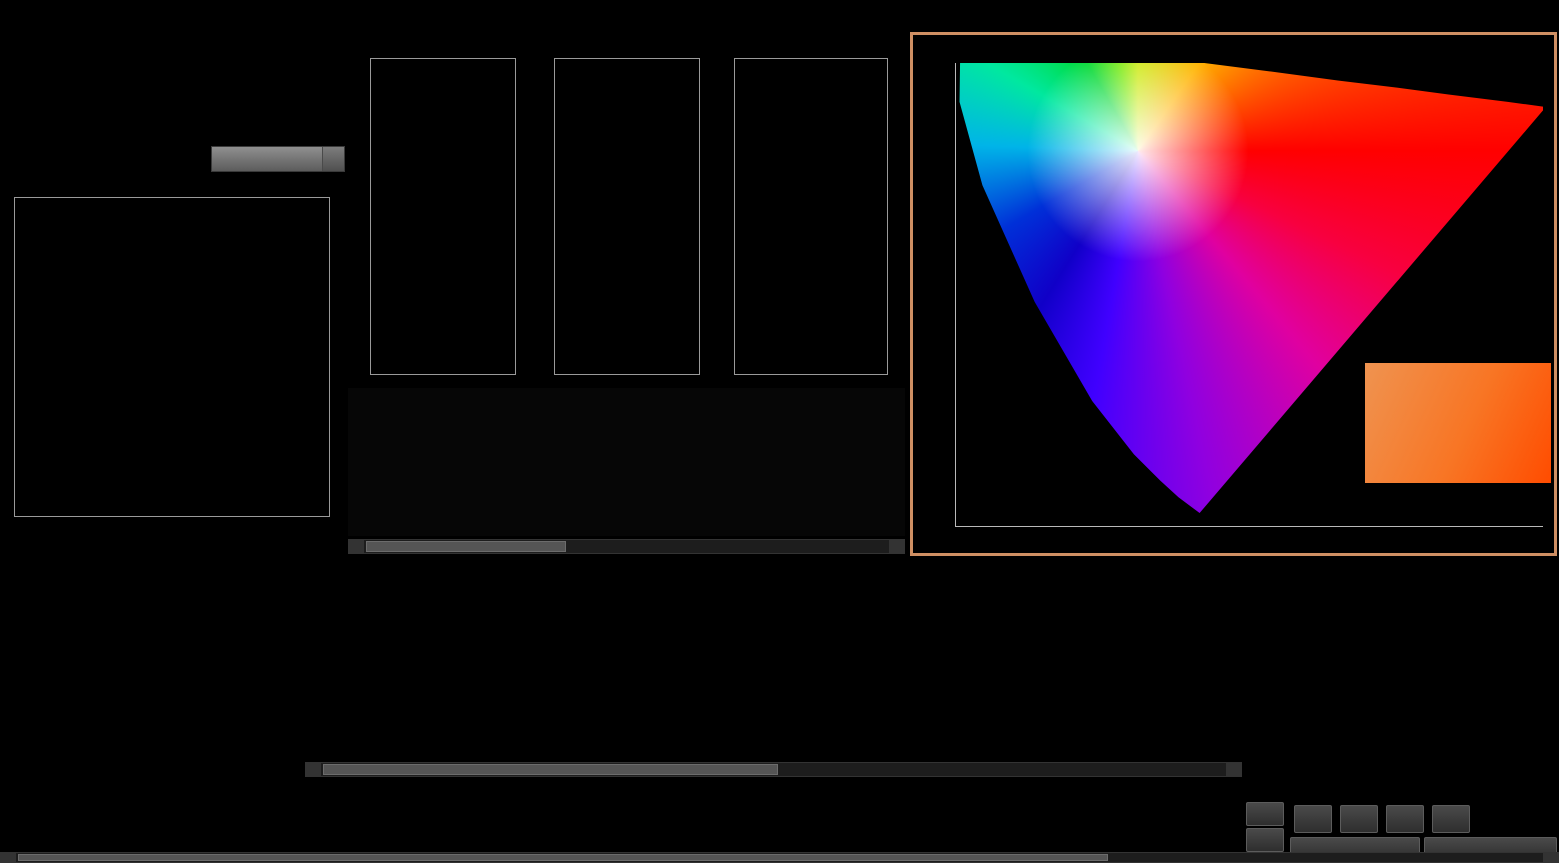 This screenshot has height=863, width=1559. I want to click on deltae-bars, so click(172, 357).